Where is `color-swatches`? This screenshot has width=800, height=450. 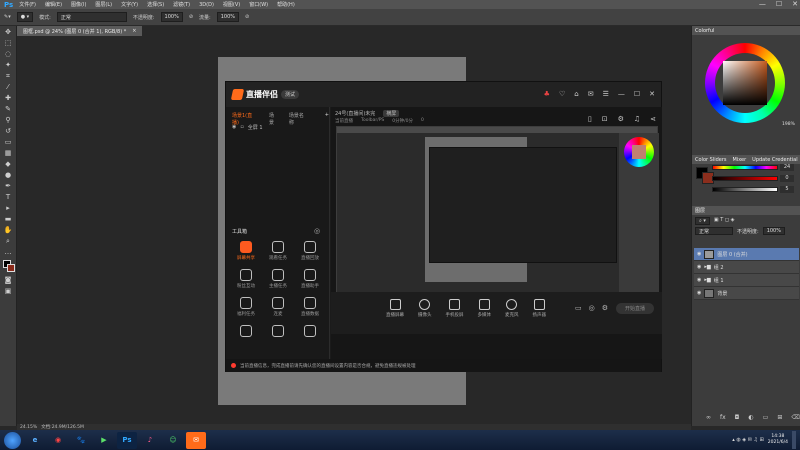 color-swatches is located at coordinates (8, 266).